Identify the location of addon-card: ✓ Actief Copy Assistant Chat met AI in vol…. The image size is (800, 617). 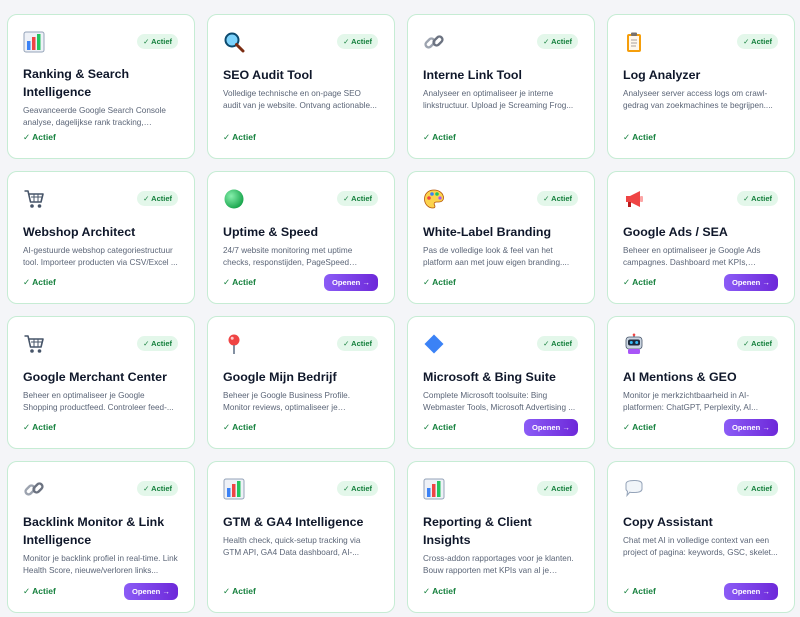
(701, 537).